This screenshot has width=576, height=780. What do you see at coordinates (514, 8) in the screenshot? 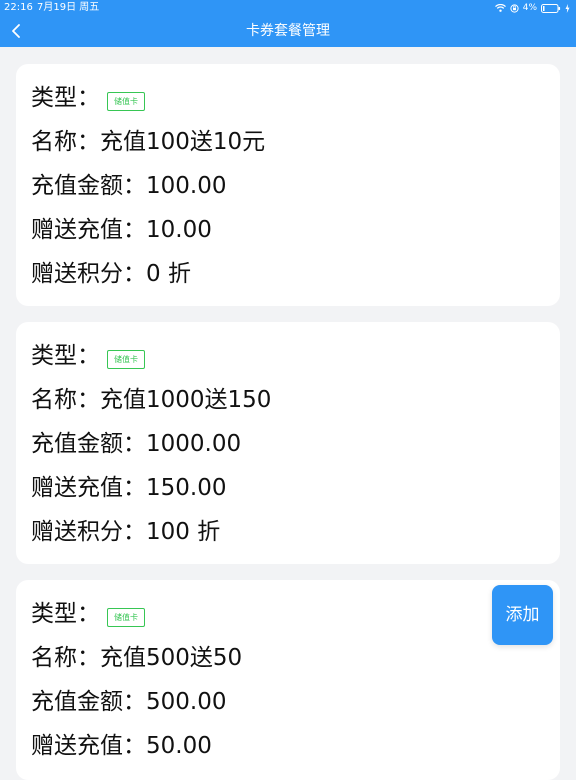
I see `rotation-lock-icon` at bounding box center [514, 8].